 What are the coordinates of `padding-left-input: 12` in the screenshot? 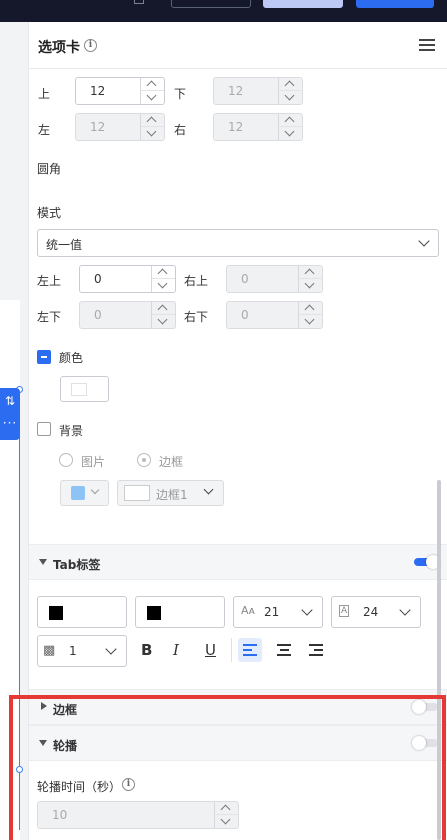 It's located at (120, 127).